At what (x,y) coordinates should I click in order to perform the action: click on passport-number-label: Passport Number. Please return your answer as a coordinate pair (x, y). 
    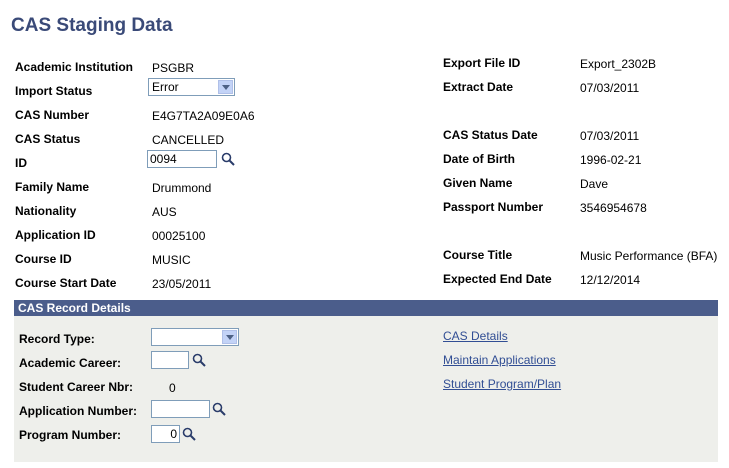
    Looking at the image, I should click on (493, 207).